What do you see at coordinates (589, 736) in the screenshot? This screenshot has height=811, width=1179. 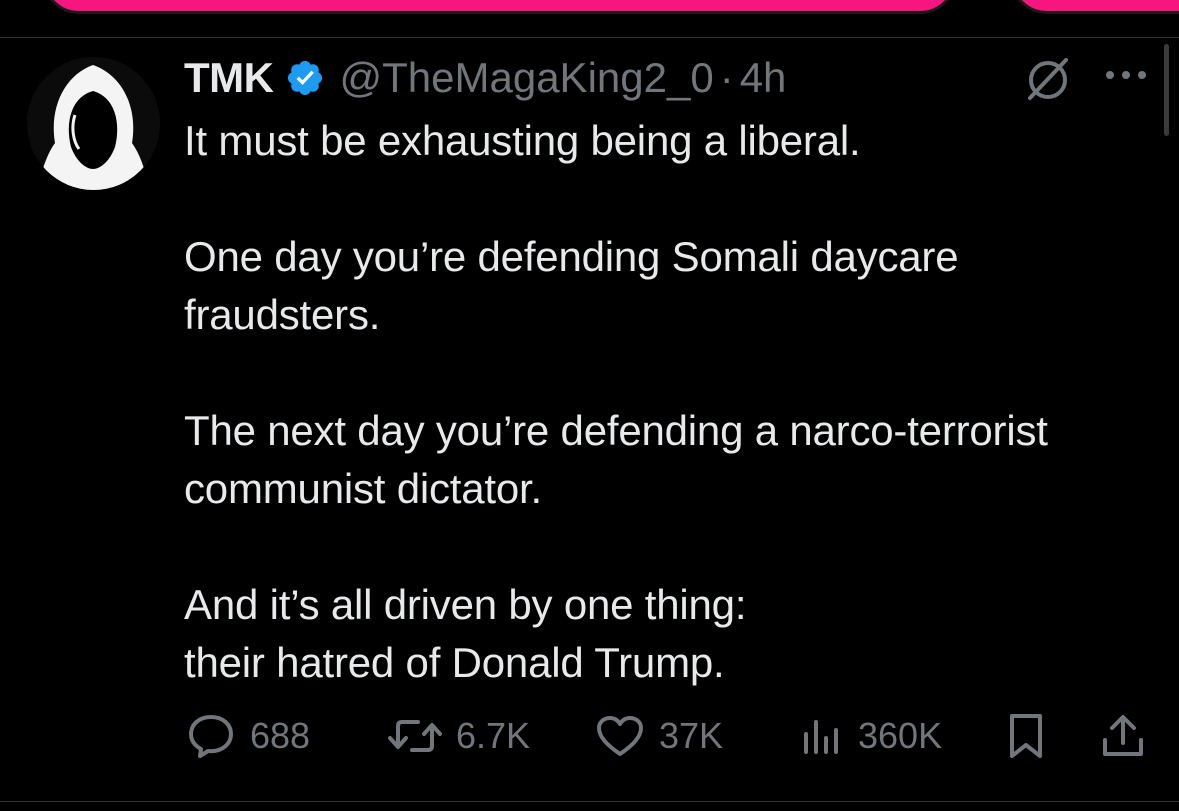 I see `action-bar: 688 6.7K 37K 360K` at bounding box center [589, 736].